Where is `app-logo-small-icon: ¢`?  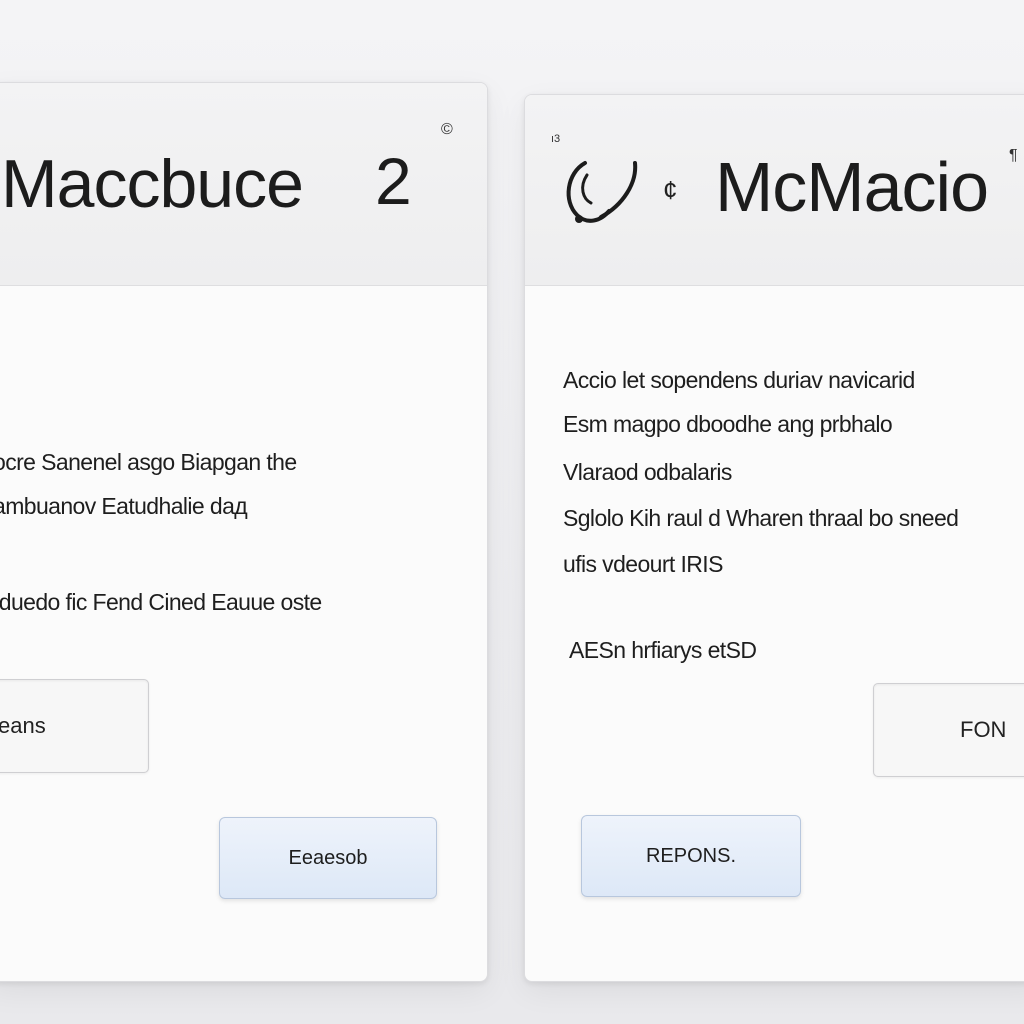
app-logo-small-icon: ¢ is located at coordinates (670, 190).